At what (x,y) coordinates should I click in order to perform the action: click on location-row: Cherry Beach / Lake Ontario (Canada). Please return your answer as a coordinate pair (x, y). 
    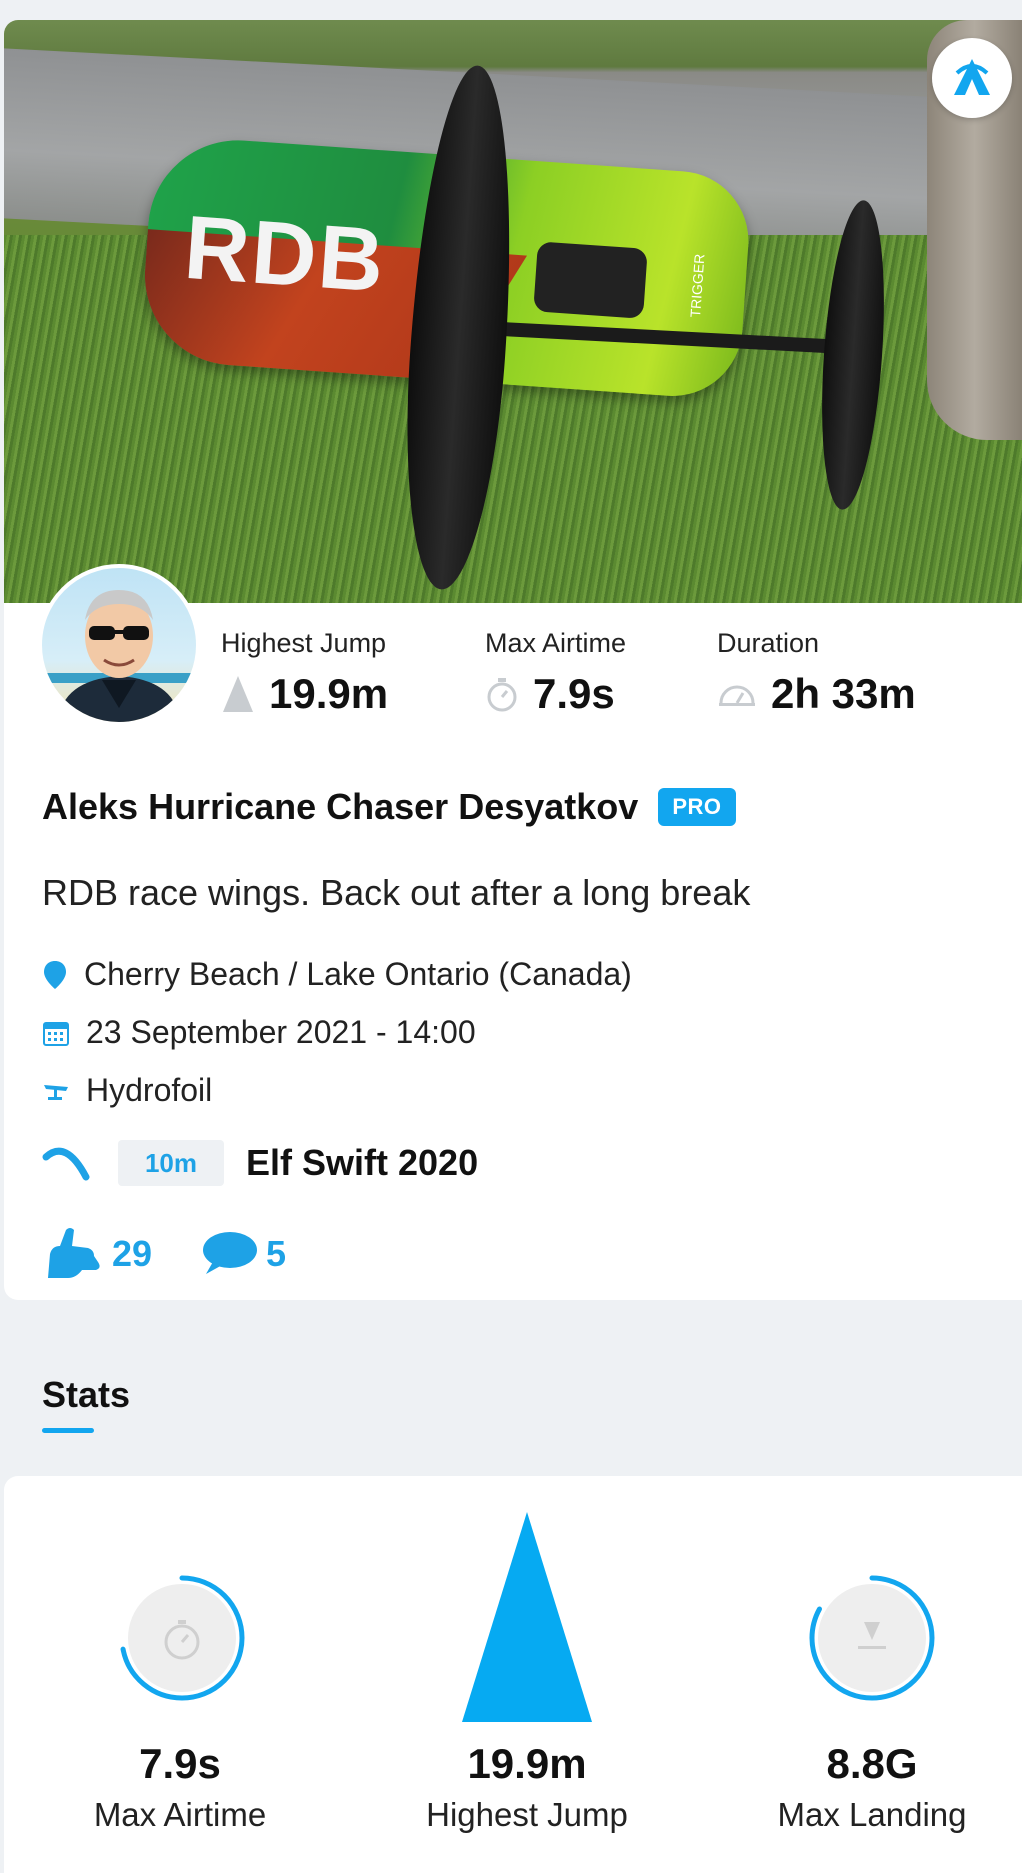
    Looking at the image, I should click on (337, 974).